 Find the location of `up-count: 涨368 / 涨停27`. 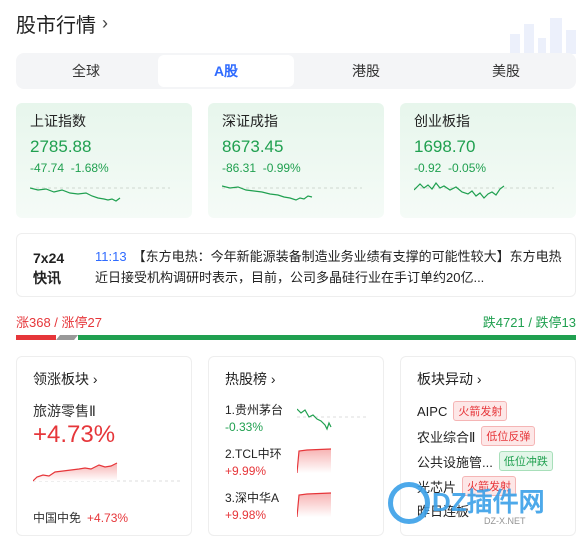

up-count: 涨368 / 涨停27 is located at coordinates (59, 322).